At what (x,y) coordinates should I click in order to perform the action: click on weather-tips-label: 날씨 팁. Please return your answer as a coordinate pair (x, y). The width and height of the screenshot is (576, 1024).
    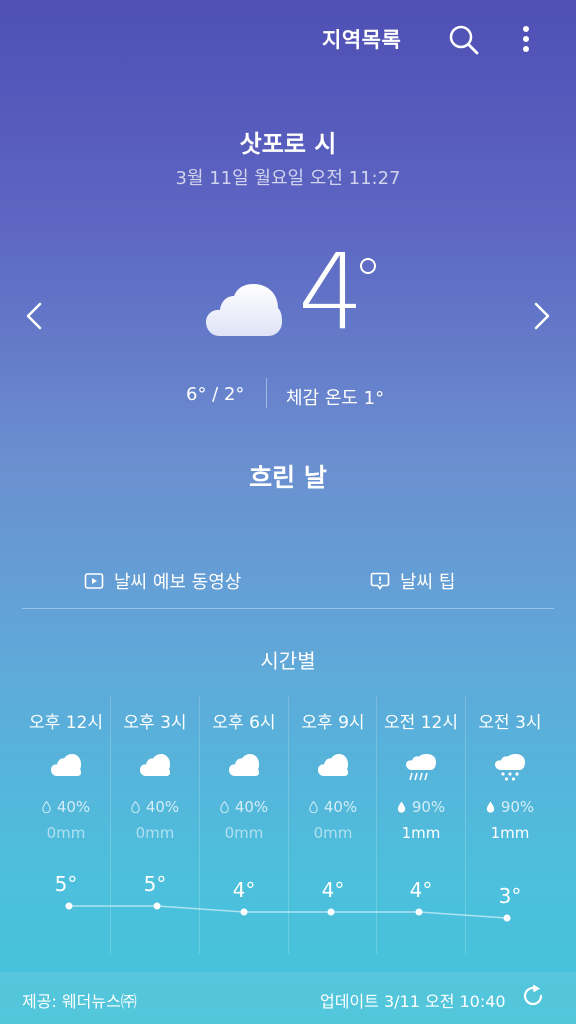
    Looking at the image, I should click on (428, 582).